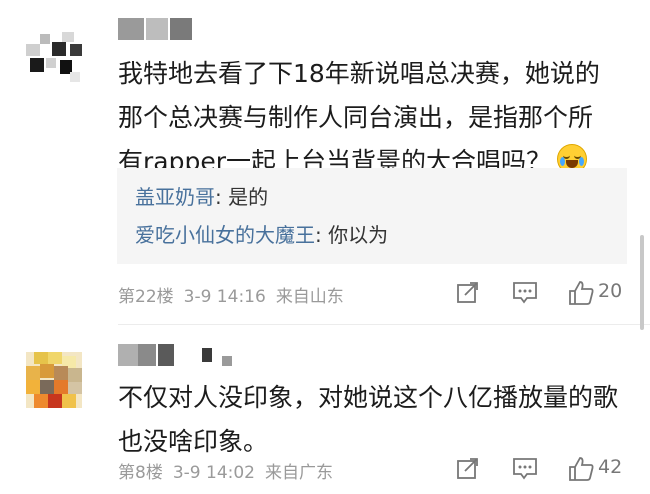  What do you see at coordinates (356, 117) in the screenshot?
I see `comment-line: 那个总决赛与制作人同台演出，是指那个所` at bounding box center [356, 117].